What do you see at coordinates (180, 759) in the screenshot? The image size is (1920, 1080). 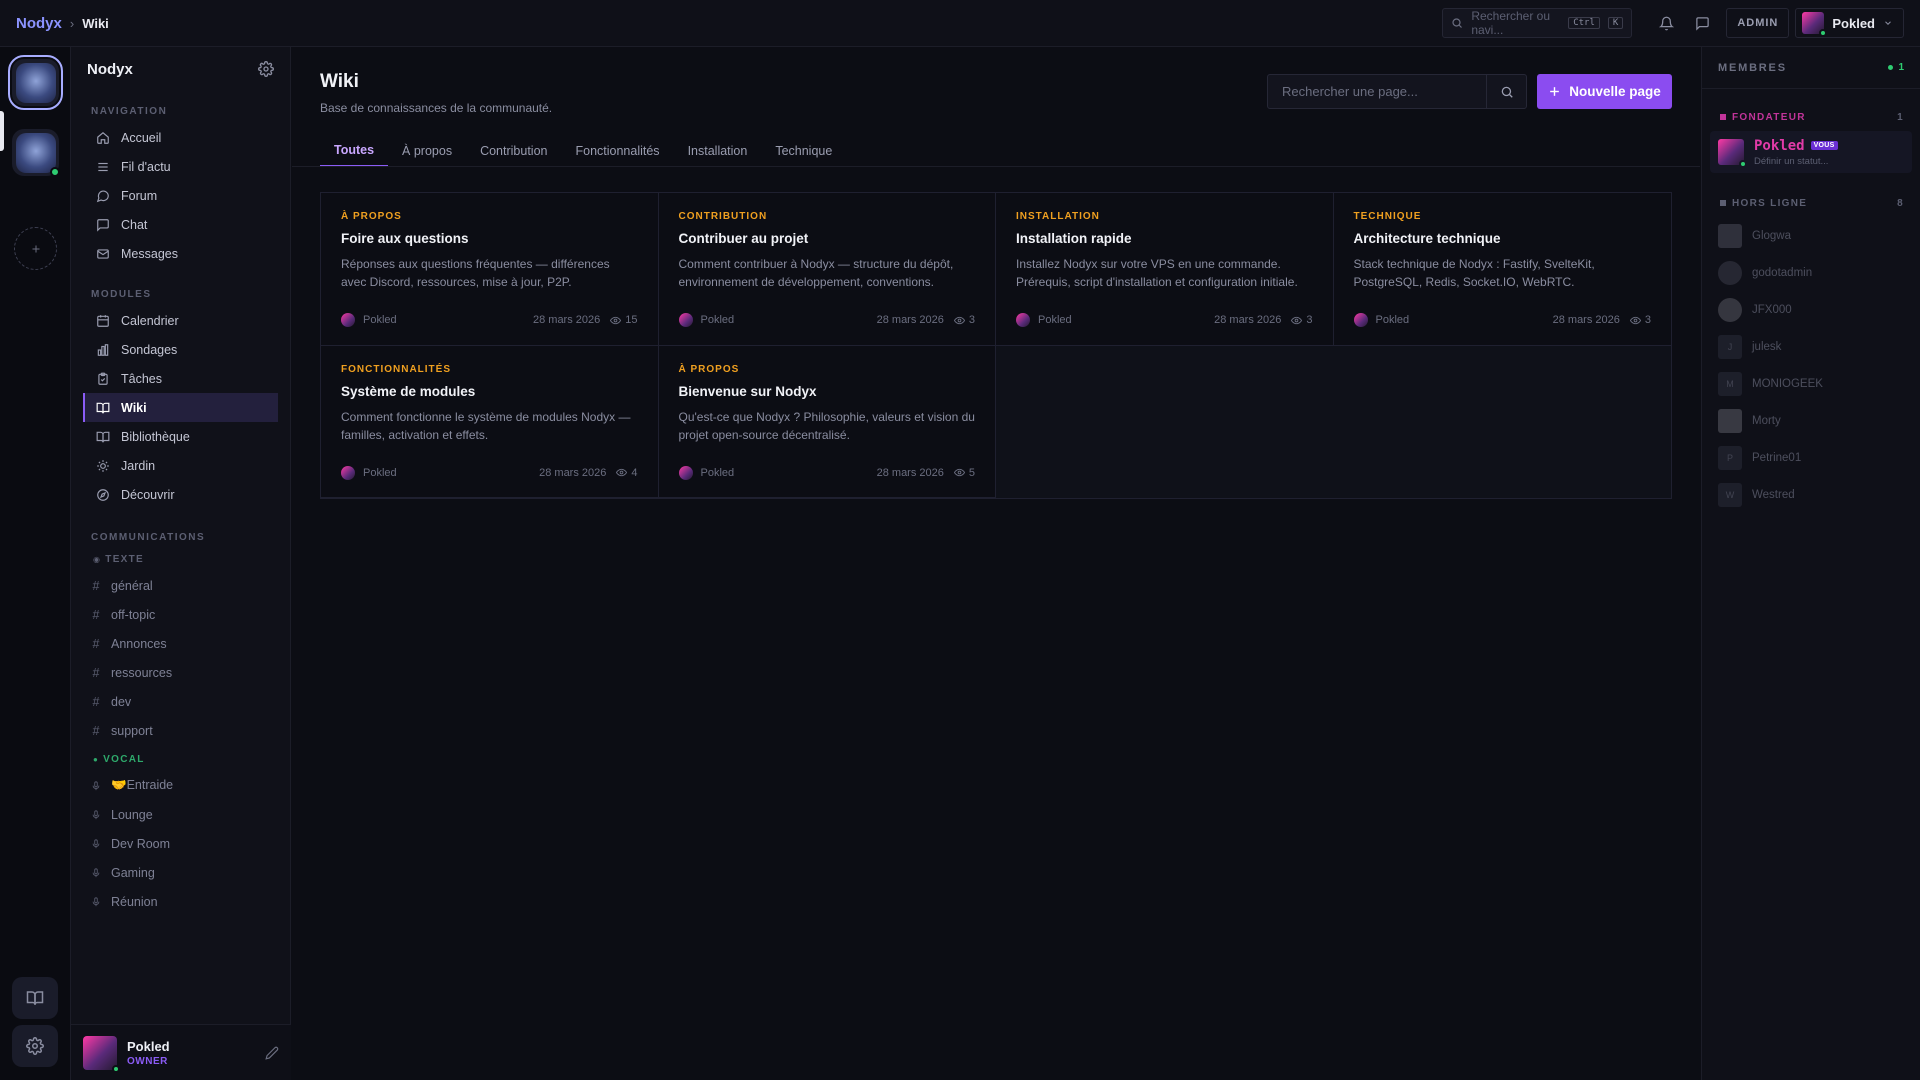 I see `voice-channels-header: ● VOCAL` at bounding box center [180, 759].